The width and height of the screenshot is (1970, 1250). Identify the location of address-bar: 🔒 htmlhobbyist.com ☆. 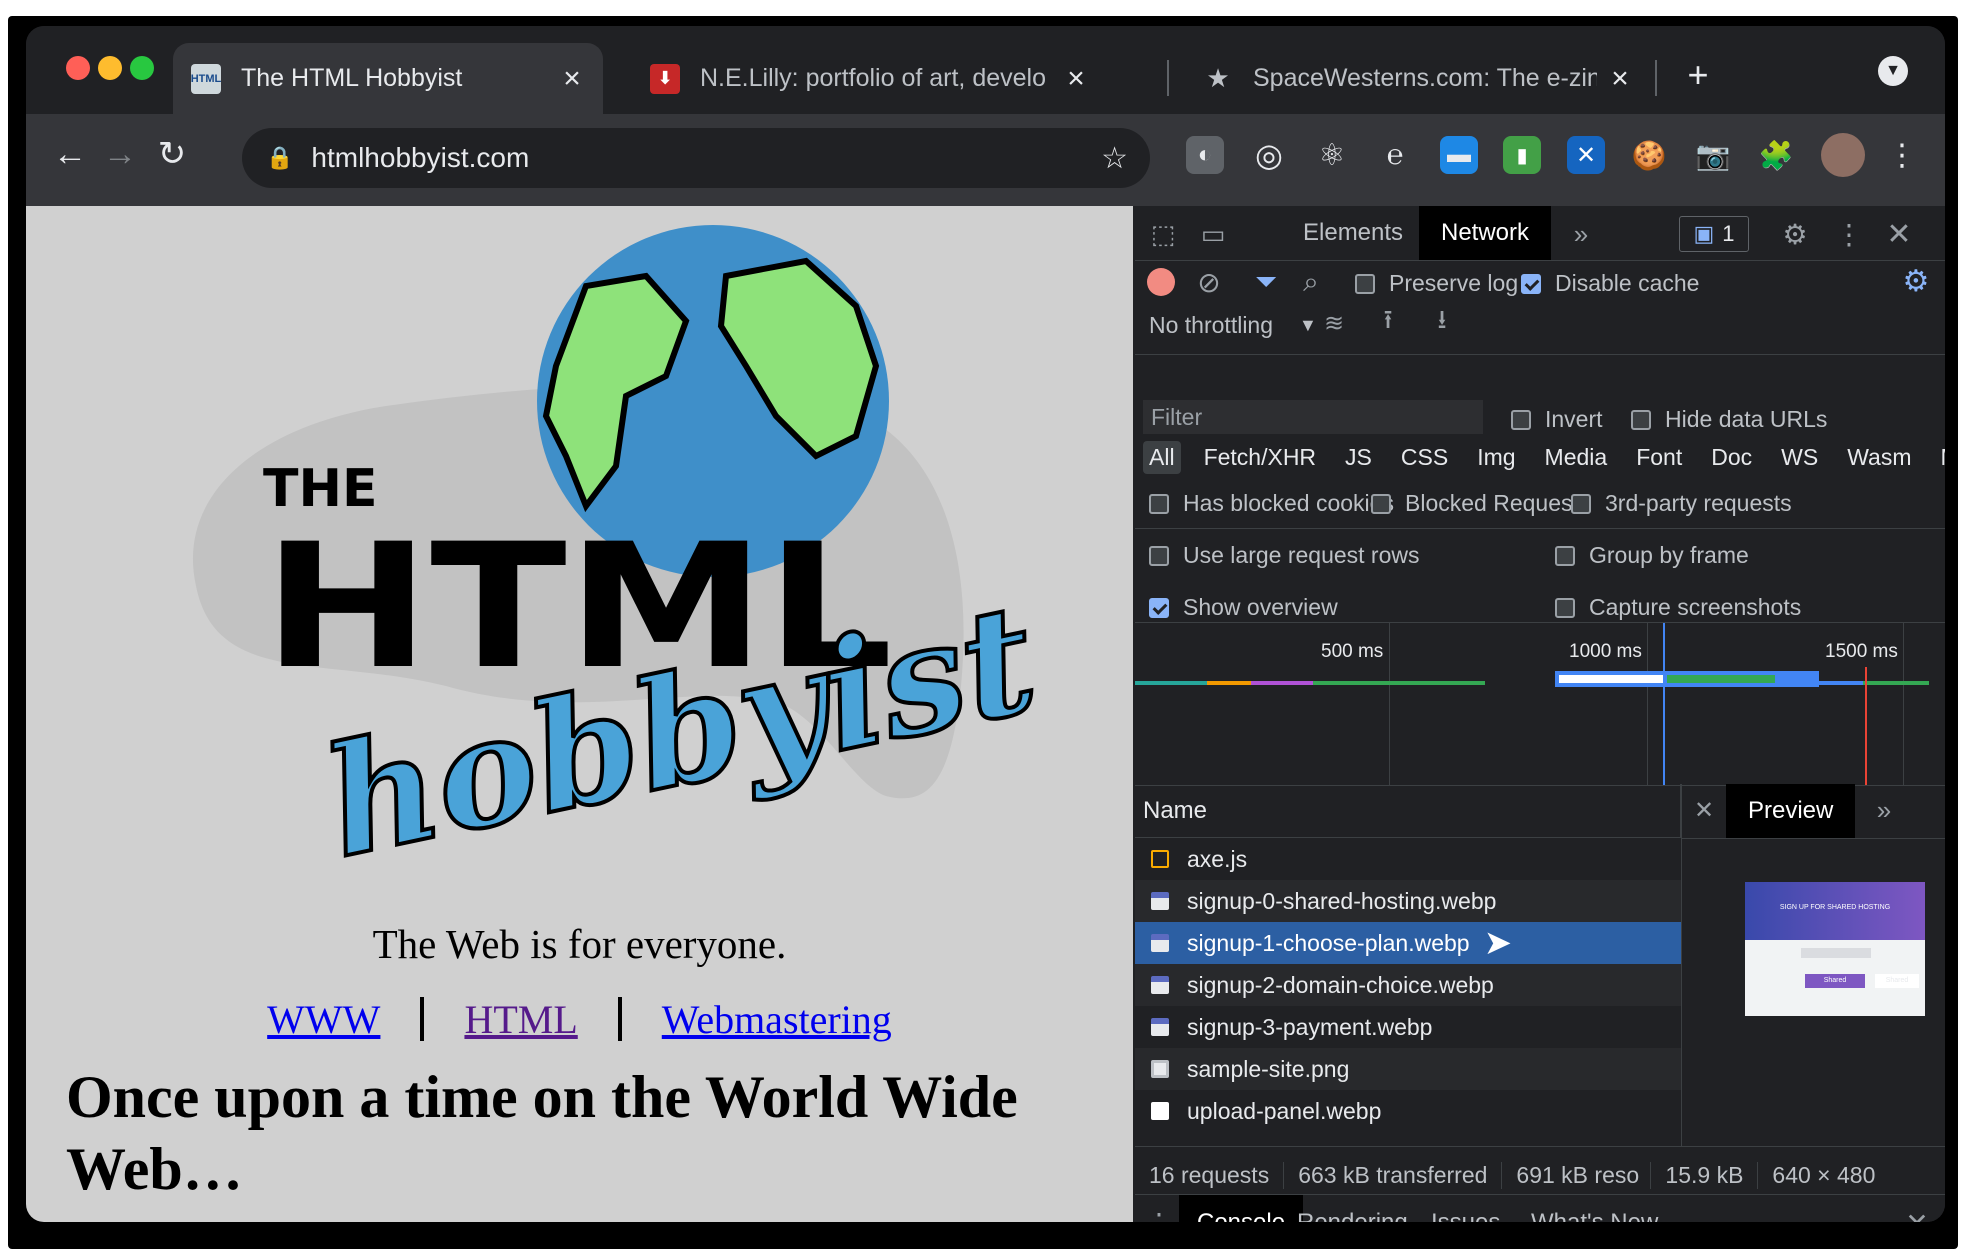
(696, 158).